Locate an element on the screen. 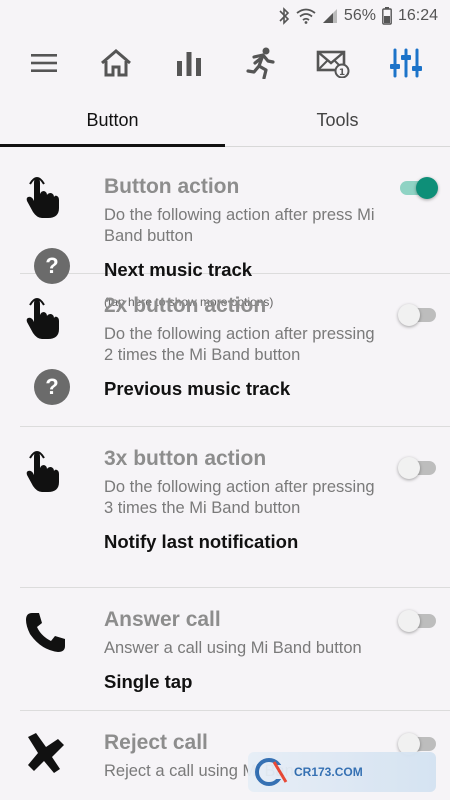 Image resolution: width=450 pixels, height=800 pixels. item-description: Answer a call using Mi Band button is located at coordinates (233, 648).